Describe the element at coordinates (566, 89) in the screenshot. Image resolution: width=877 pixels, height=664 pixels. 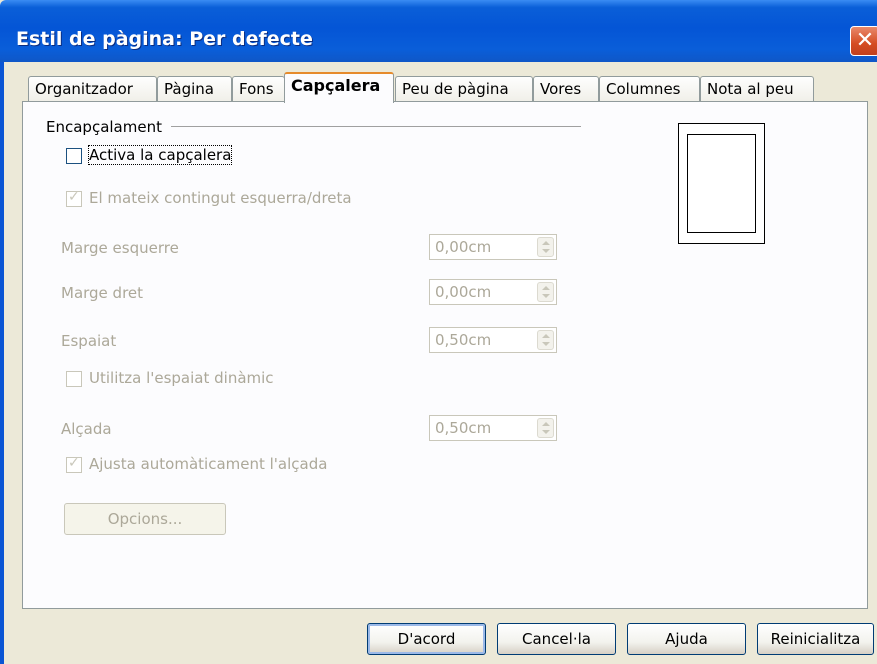
I see `tab-vores: Vores` at that location.